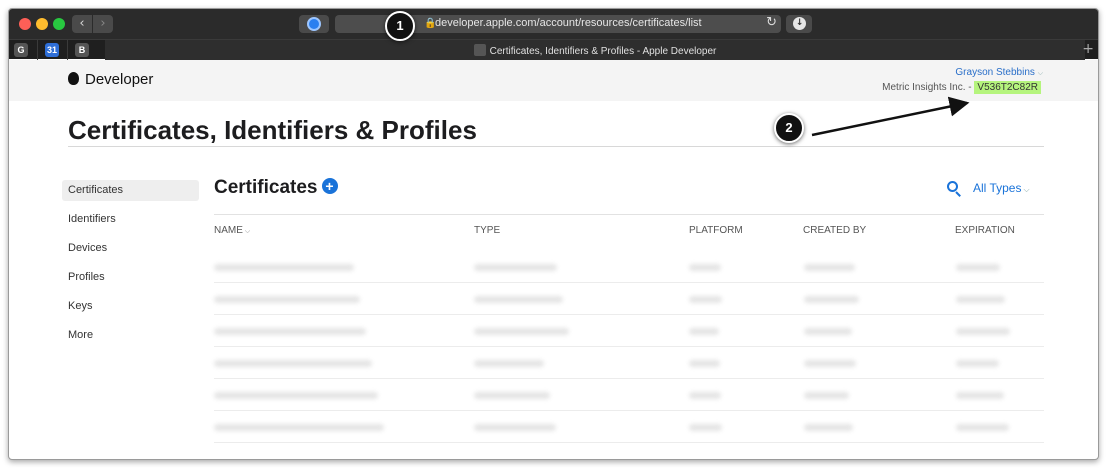  Describe the element at coordinates (997, 188) in the screenshot. I see `filter-label: All Types` at that location.